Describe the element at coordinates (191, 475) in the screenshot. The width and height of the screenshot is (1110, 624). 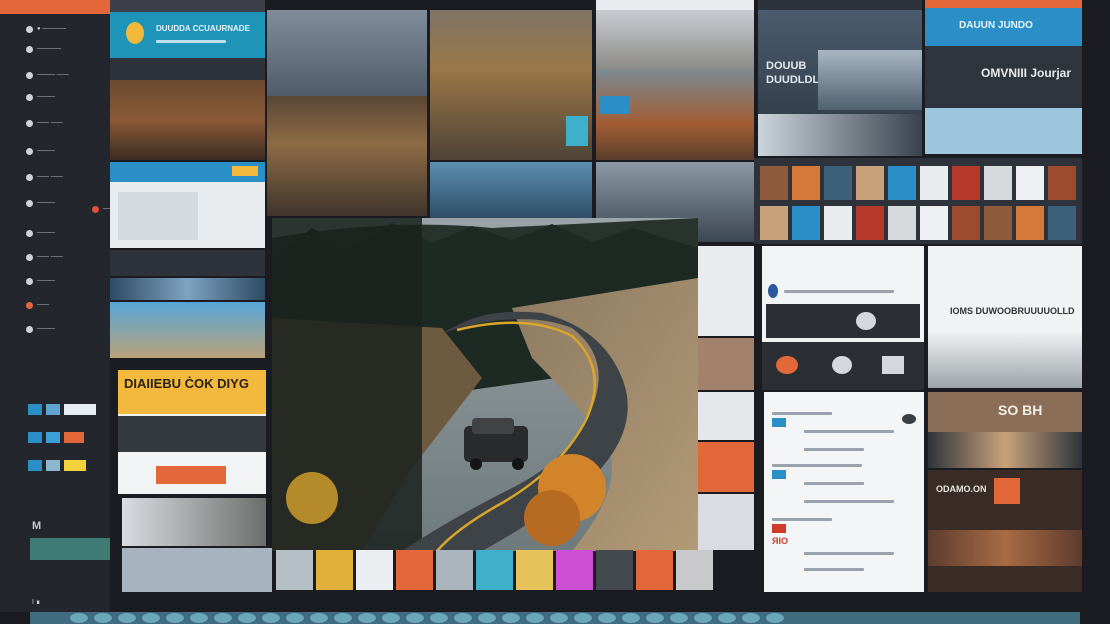
I see `orange-card-button` at that location.